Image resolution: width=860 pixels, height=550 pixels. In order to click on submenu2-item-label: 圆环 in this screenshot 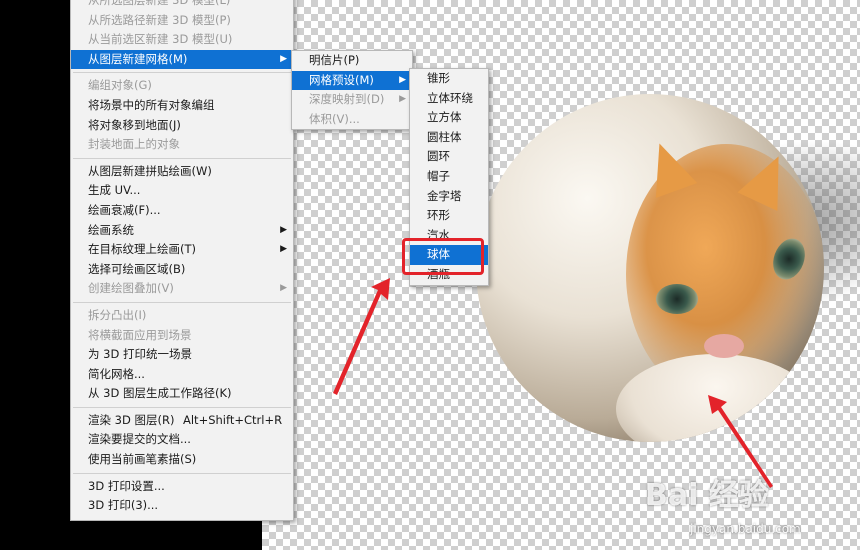, I will do `click(438, 156)`.